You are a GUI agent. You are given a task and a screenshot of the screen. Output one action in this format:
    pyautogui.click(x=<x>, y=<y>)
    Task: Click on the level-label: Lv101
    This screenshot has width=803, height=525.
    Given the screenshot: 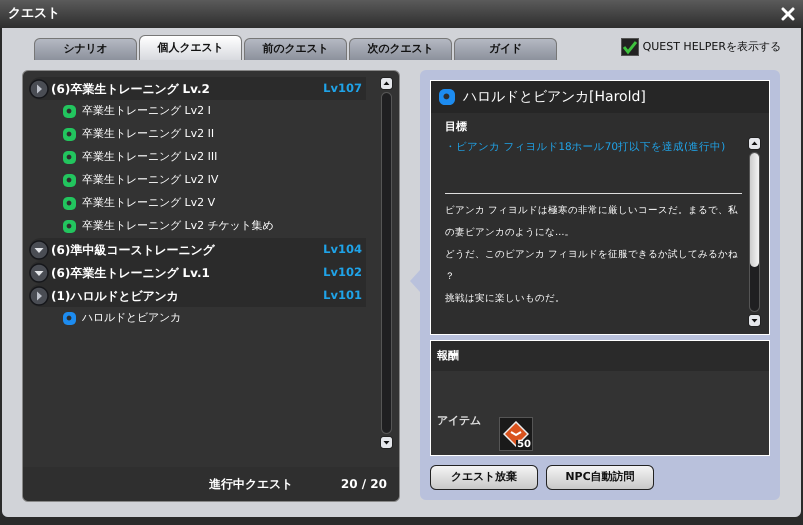 What is the action you would take?
    pyautogui.click(x=342, y=295)
    